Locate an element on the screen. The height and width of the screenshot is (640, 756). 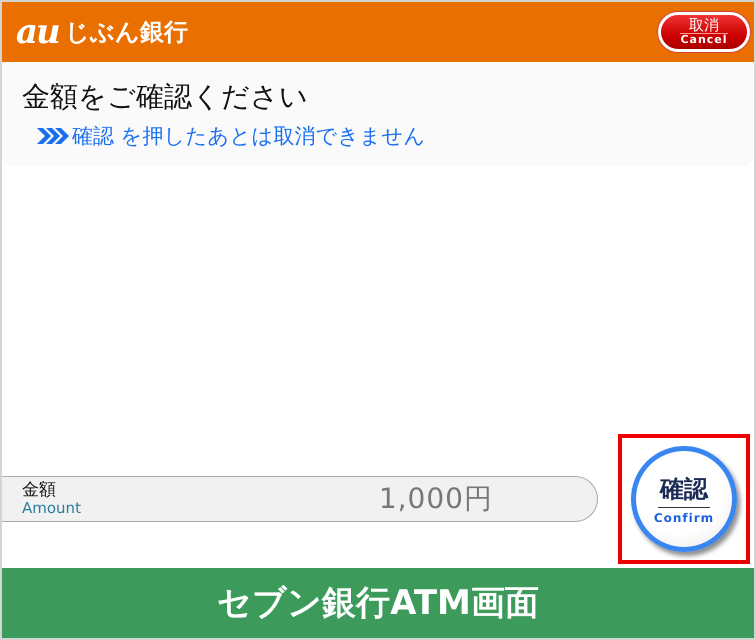
instruction-title: 金額をご確認ください is located at coordinates (165, 97).